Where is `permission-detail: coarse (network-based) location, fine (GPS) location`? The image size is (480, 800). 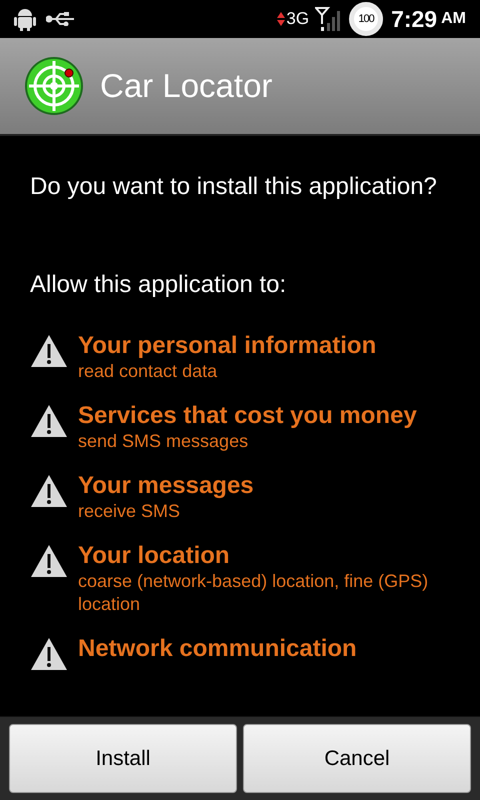
permission-detail: coarse (network-based) location, fine (GPS) location is located at coordinates (254, 593).